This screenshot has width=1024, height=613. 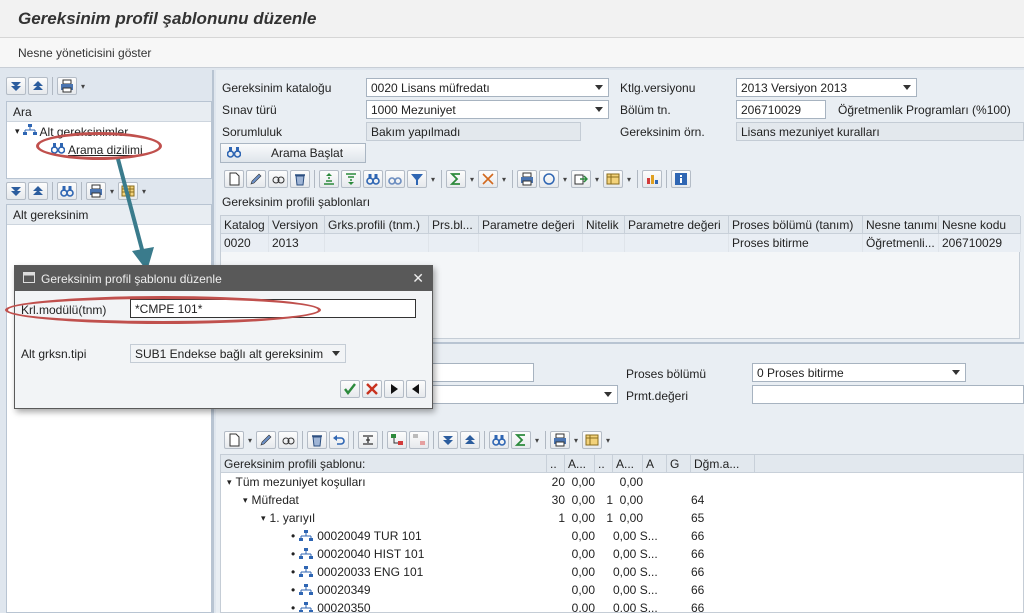 I want to click on start-search-button: Arama Başlat, so click(x=293, y=153).